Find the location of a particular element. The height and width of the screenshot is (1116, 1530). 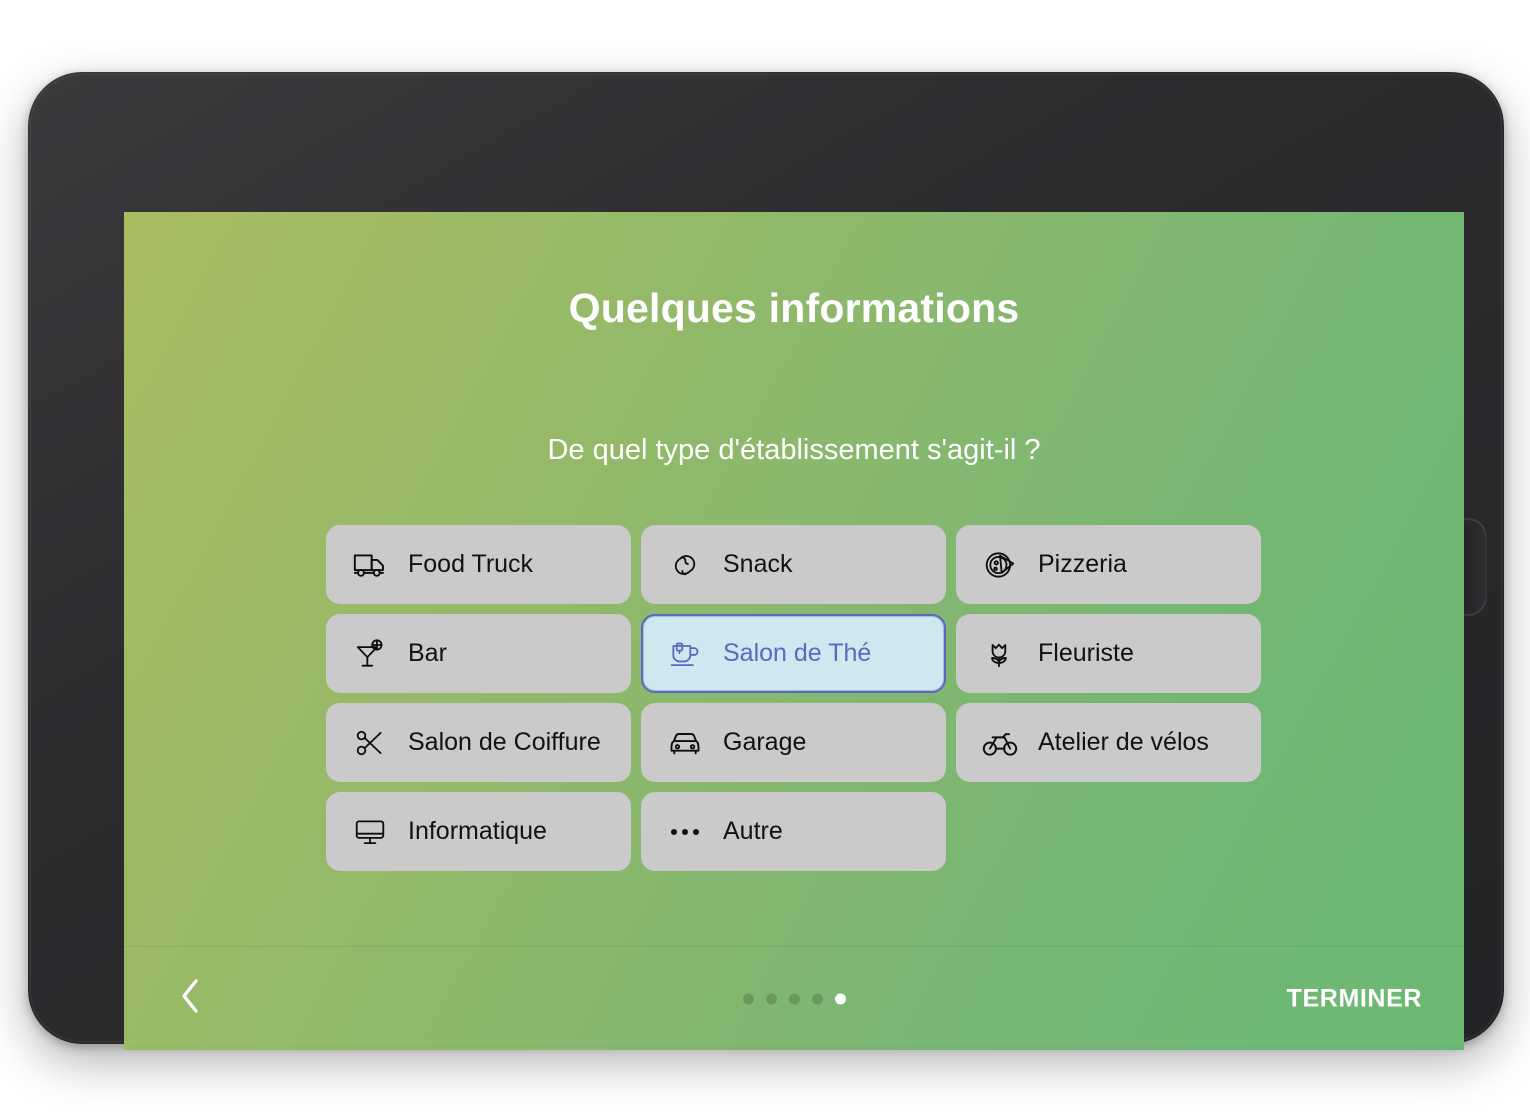

tulip-icon is located at coordinates (1000, 654).